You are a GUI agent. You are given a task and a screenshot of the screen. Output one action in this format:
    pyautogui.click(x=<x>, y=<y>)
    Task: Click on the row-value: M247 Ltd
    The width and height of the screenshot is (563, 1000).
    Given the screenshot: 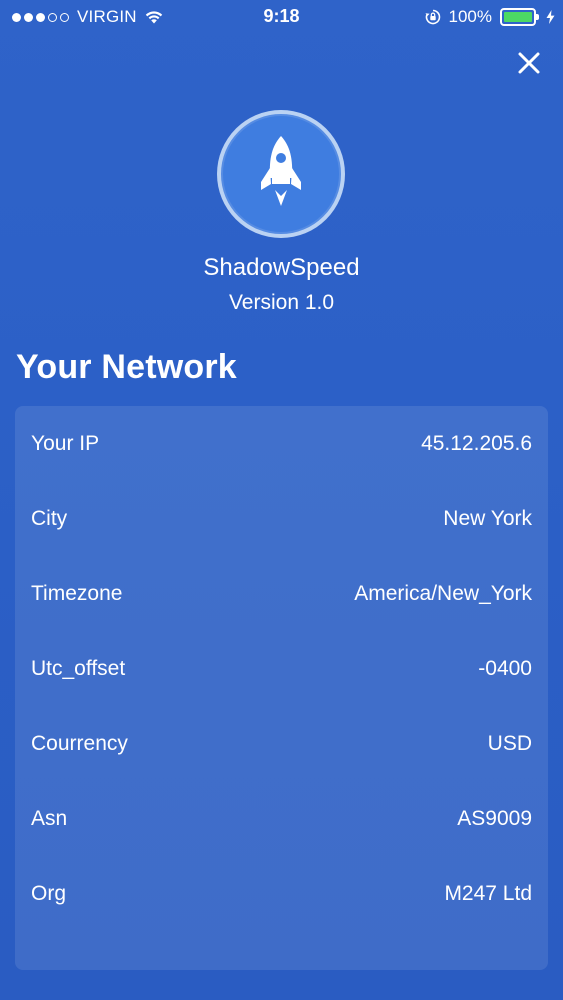 What is the action you would take?
    pyautogui.click(x=488, y=893)
    